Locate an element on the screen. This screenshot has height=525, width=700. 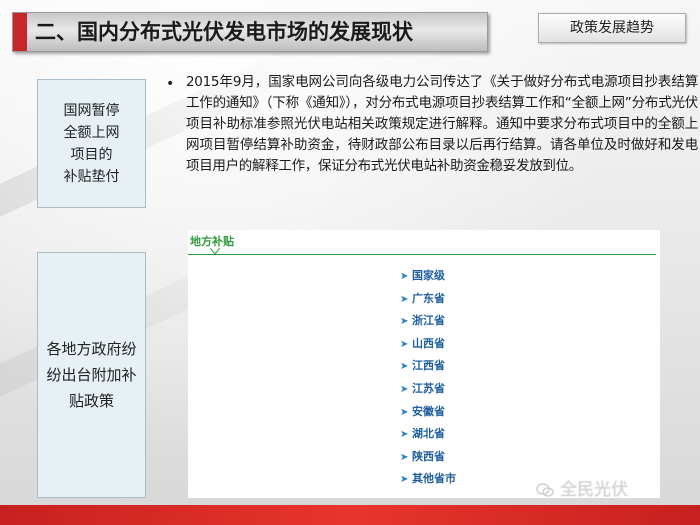
panel-divider is located at coordinates (422, 254).